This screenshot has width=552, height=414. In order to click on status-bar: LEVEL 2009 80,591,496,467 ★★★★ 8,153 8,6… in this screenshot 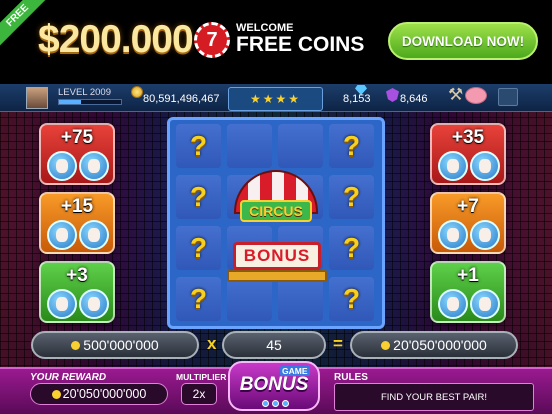, I will do `click(276, 98)`.